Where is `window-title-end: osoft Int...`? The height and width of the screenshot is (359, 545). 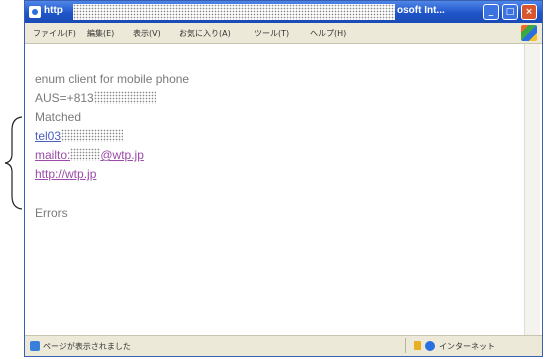 window-title-end: osoft Int... is located at coordinates (421, 10).